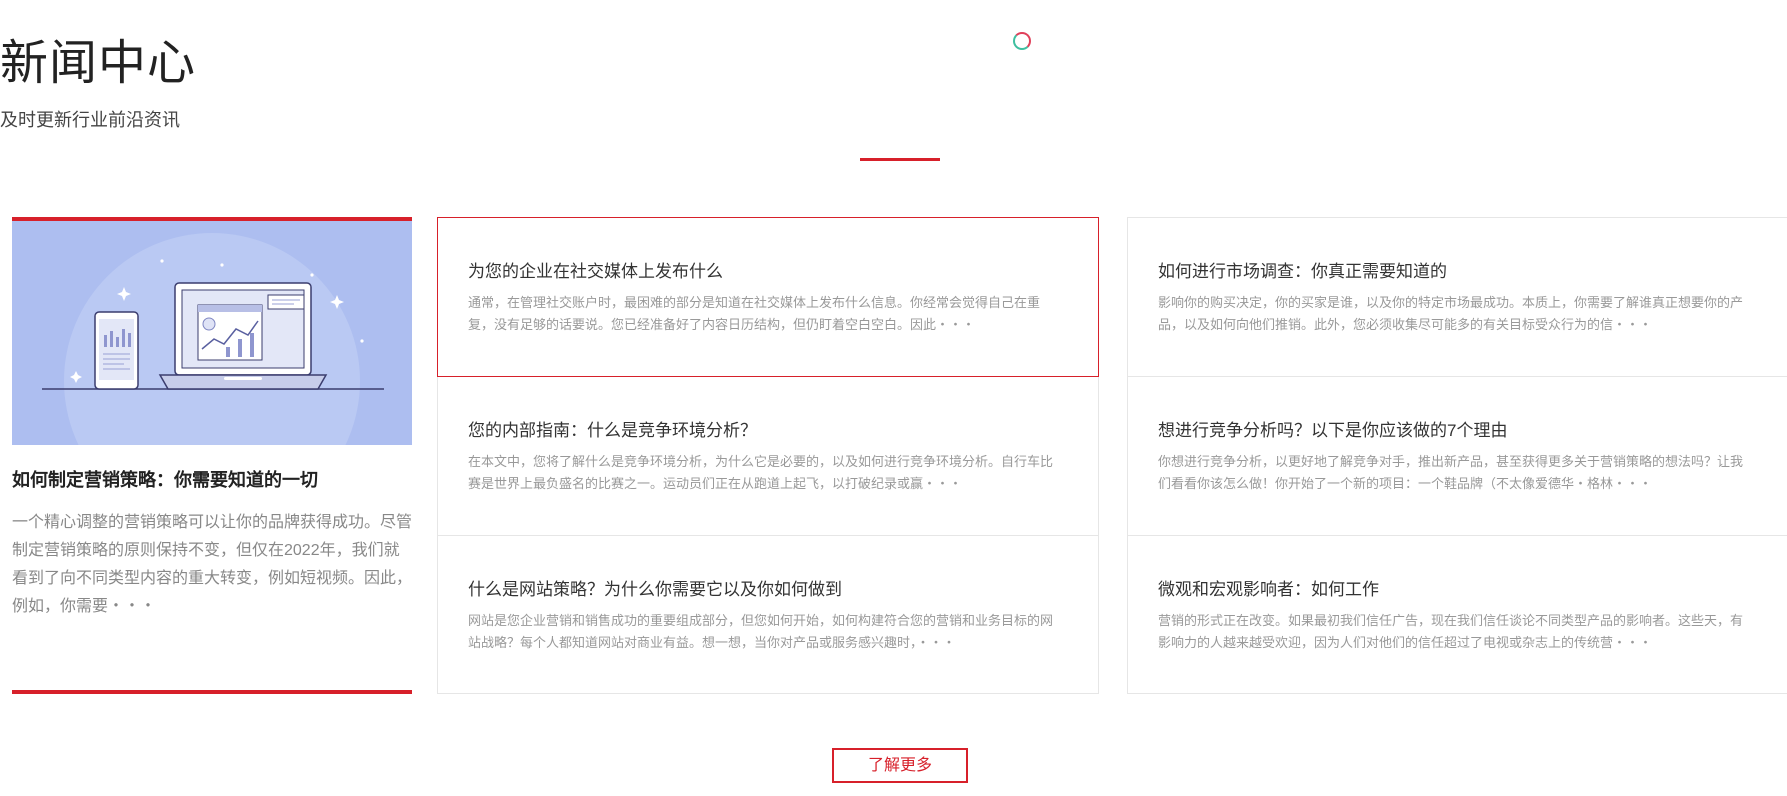  Describe the element at coordinates (98, 63) in the screenshot. I see `page-title: 新闻中心` at that location.